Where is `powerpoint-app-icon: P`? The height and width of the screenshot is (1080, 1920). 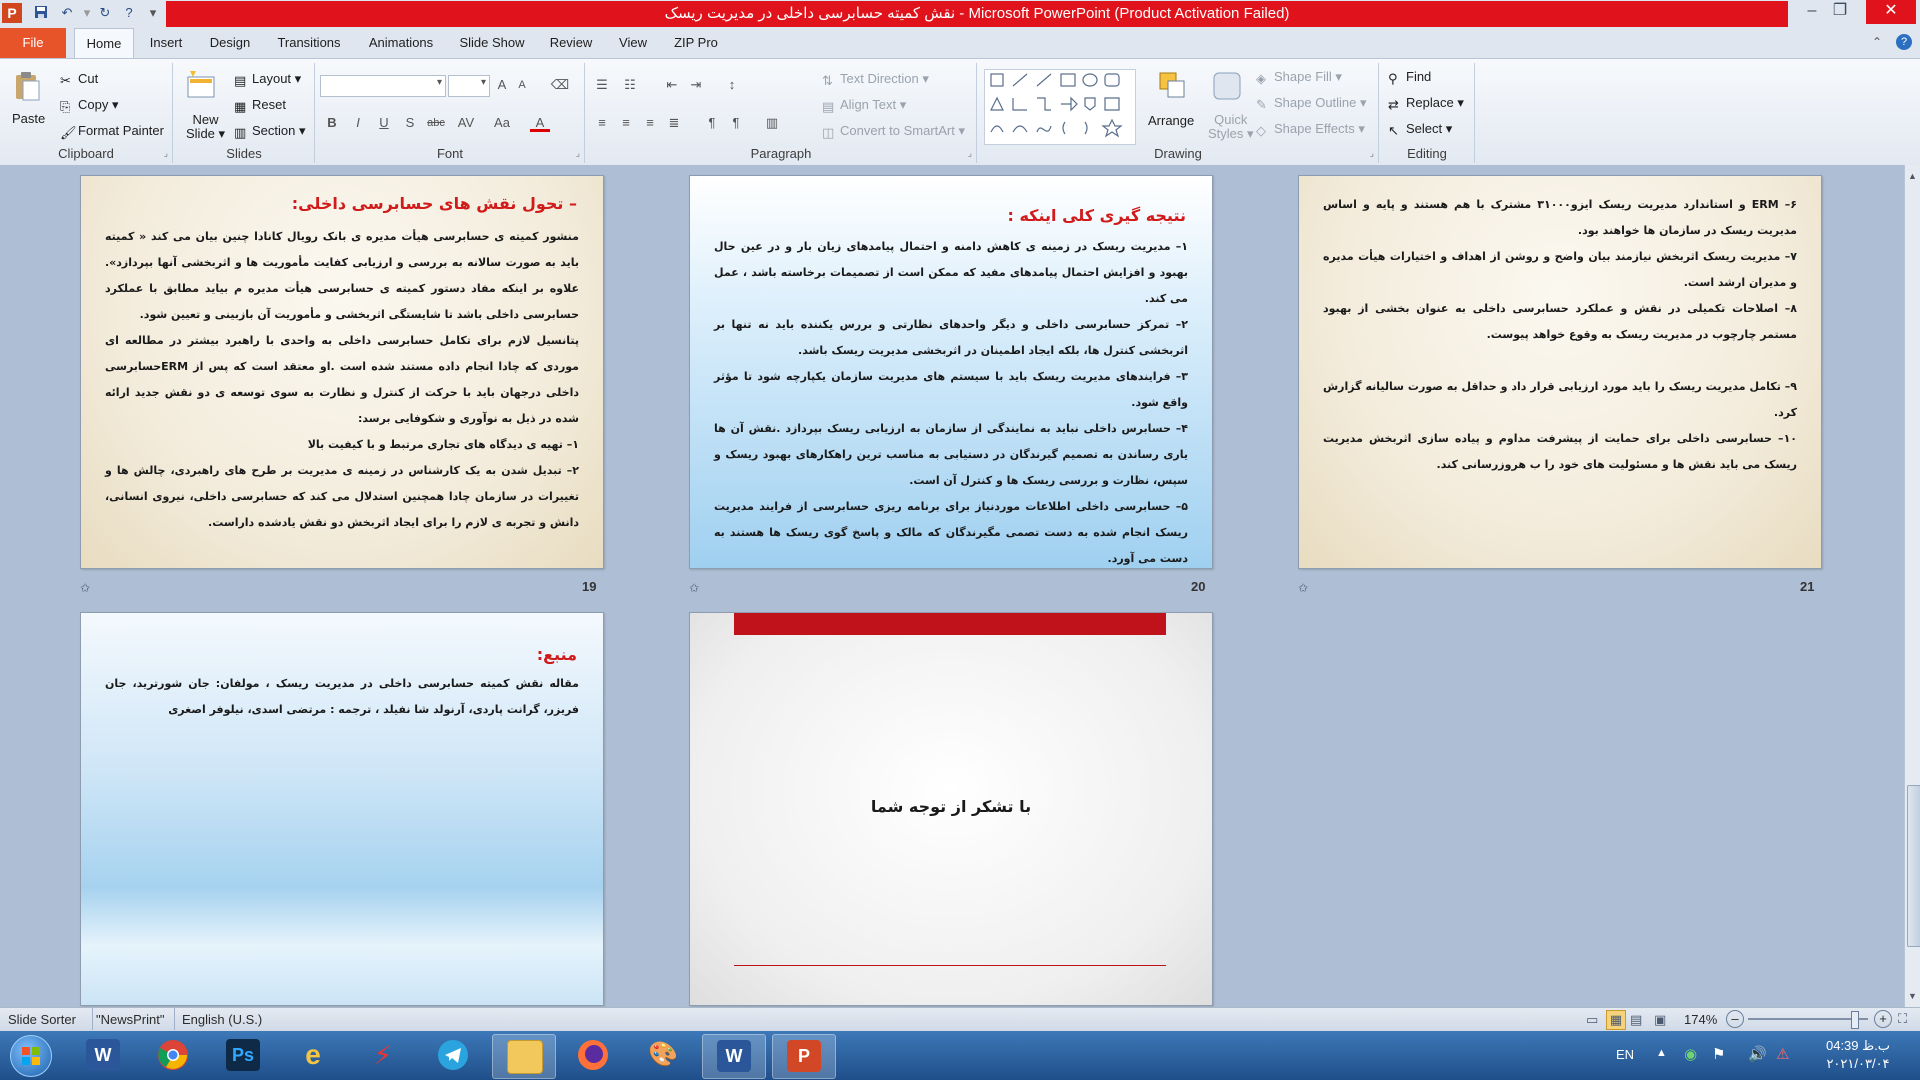
powerpoint-app-icon: P is located at coordinates (12, 13).